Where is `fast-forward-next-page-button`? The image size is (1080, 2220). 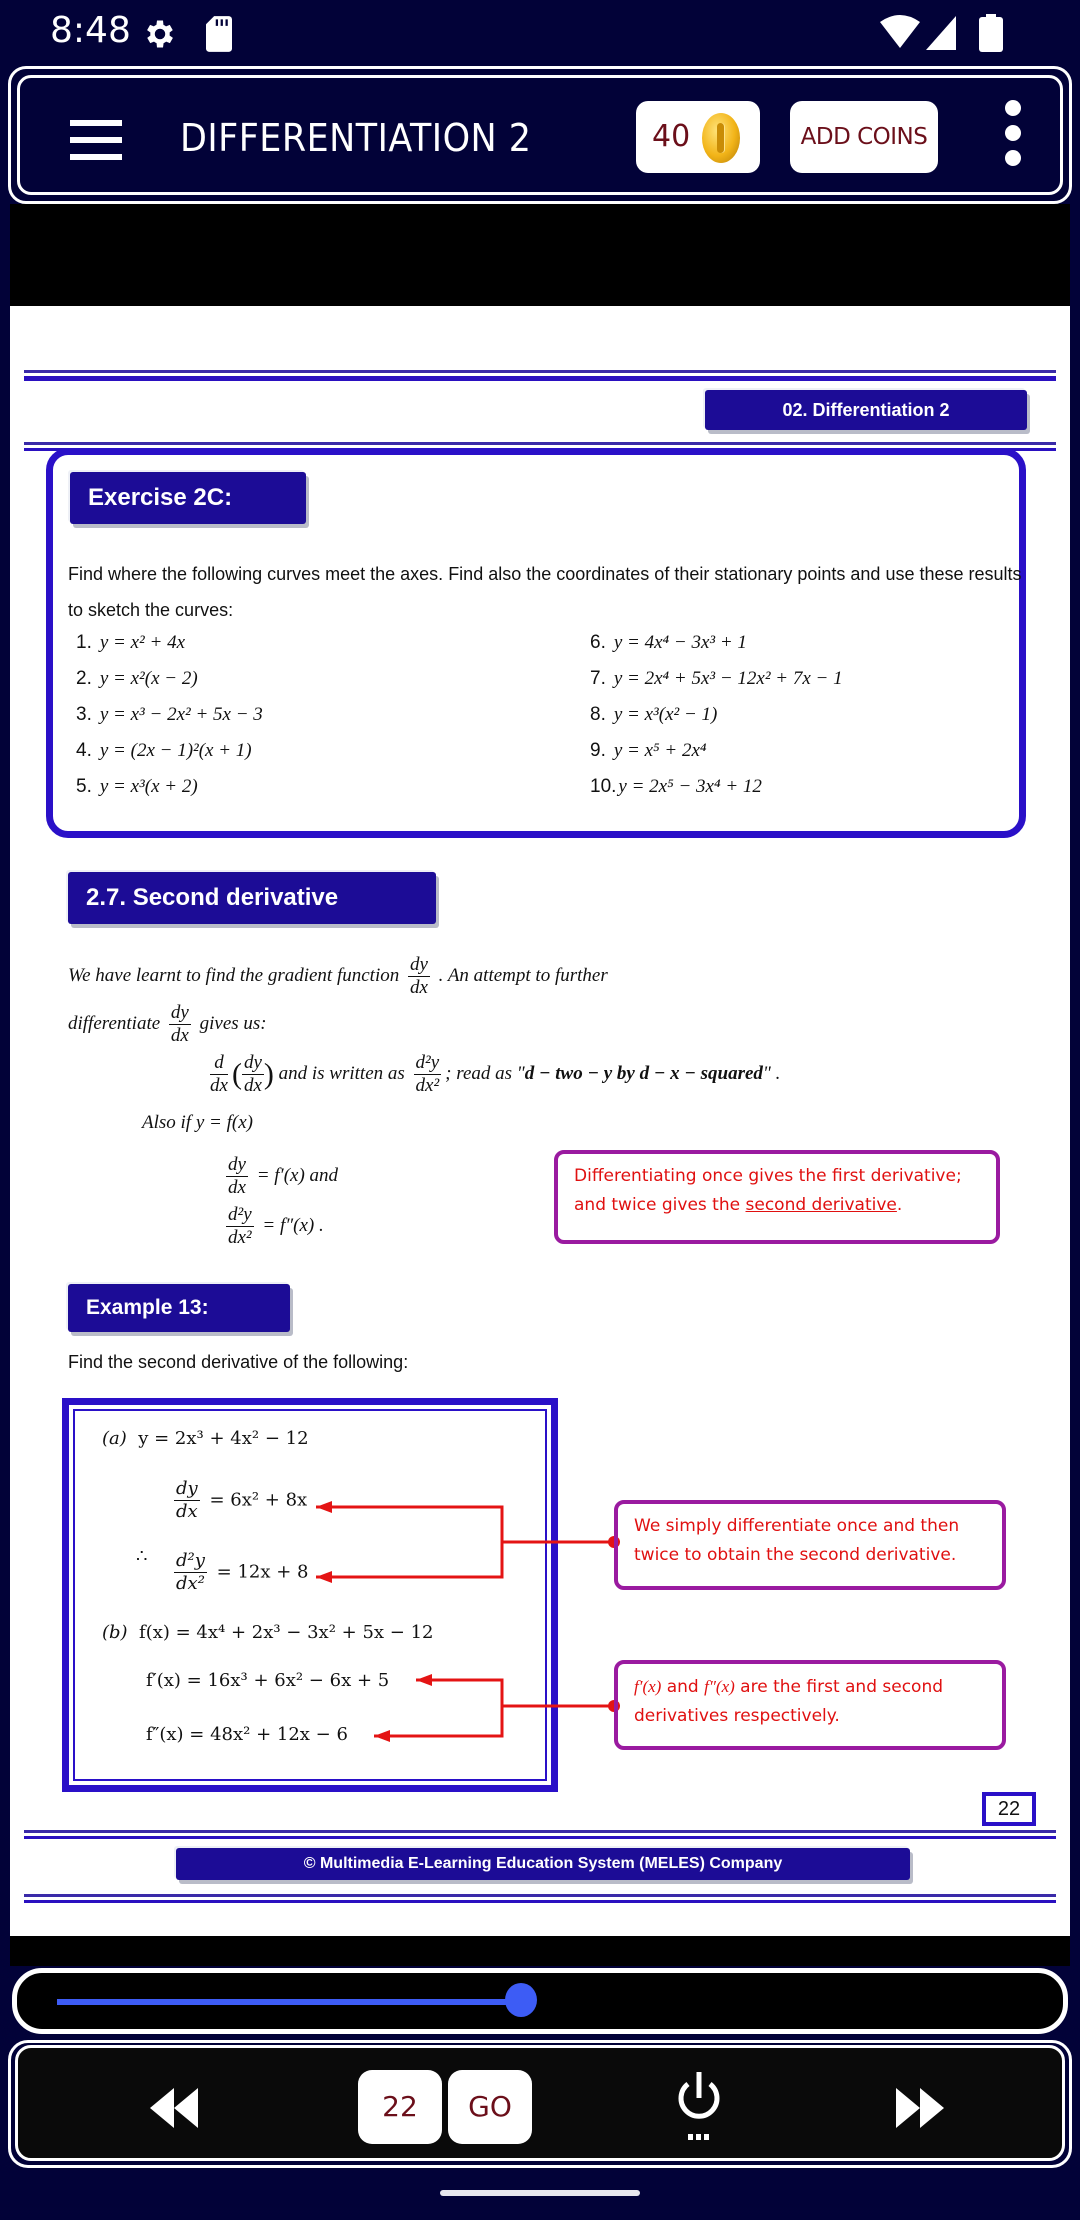 fast-forward-next-page-button is located at coordinates (920, 2108).